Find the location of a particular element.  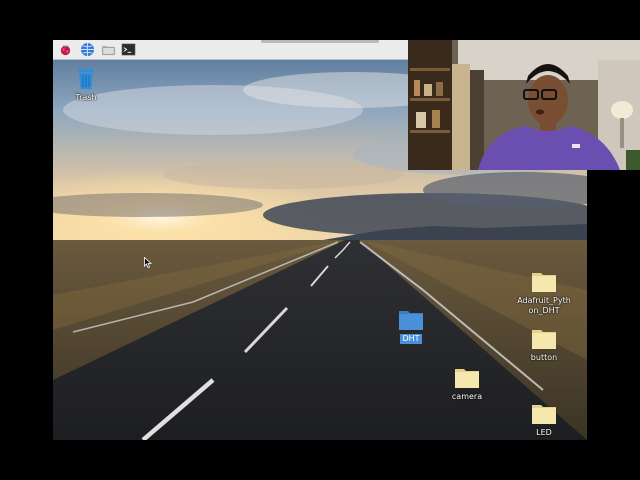

desktop-icon-label: DHT is located at coordinates (411, 339).